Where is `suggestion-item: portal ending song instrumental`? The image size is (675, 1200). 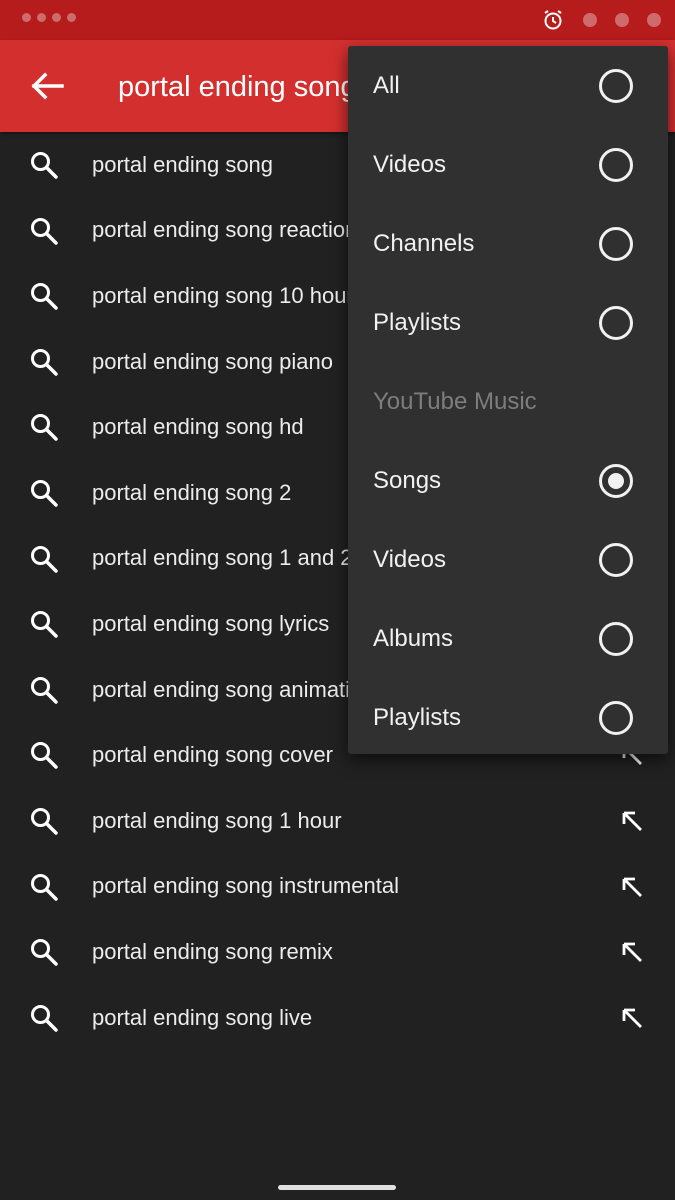 suggestion-item: portal ending song instrumental is located at coordinates (337, 887).